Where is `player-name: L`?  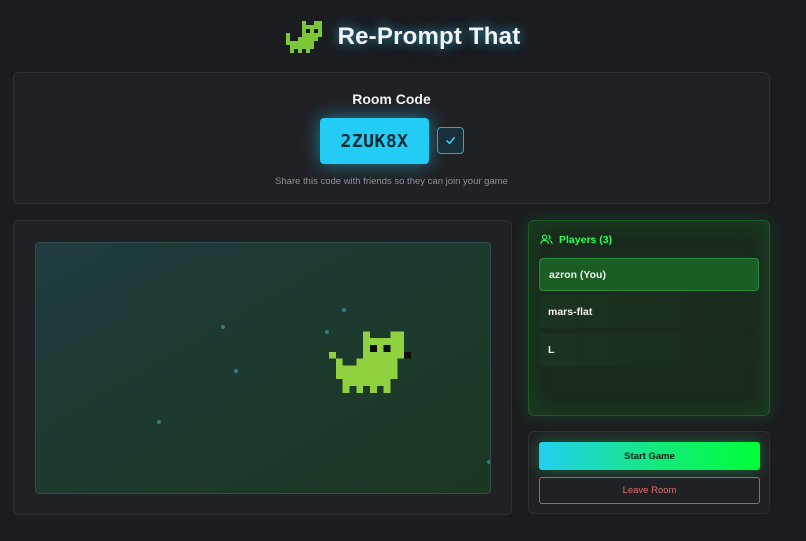 player-name: L is located at coordinates (551, 349).